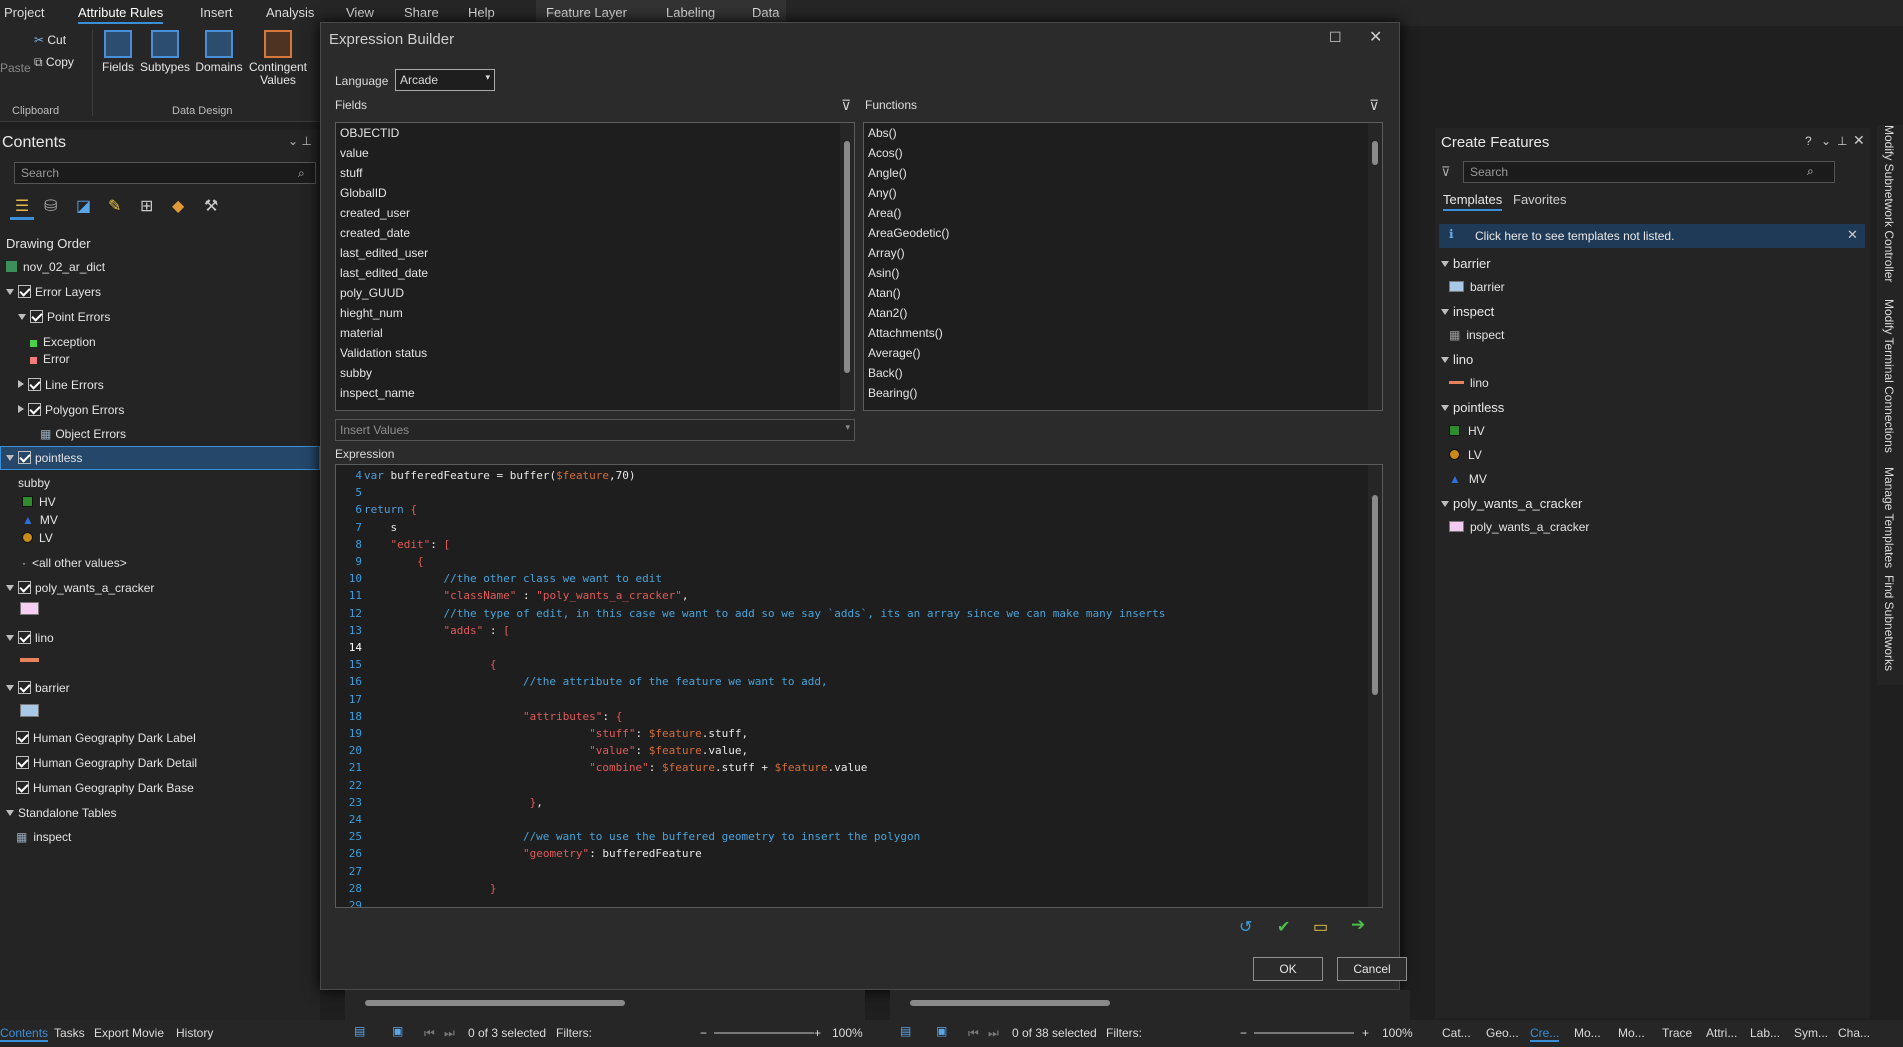  Describe the element at coordinates (445, 80) in the screenshot. I see `language-select: Arcade ▾` at that location.